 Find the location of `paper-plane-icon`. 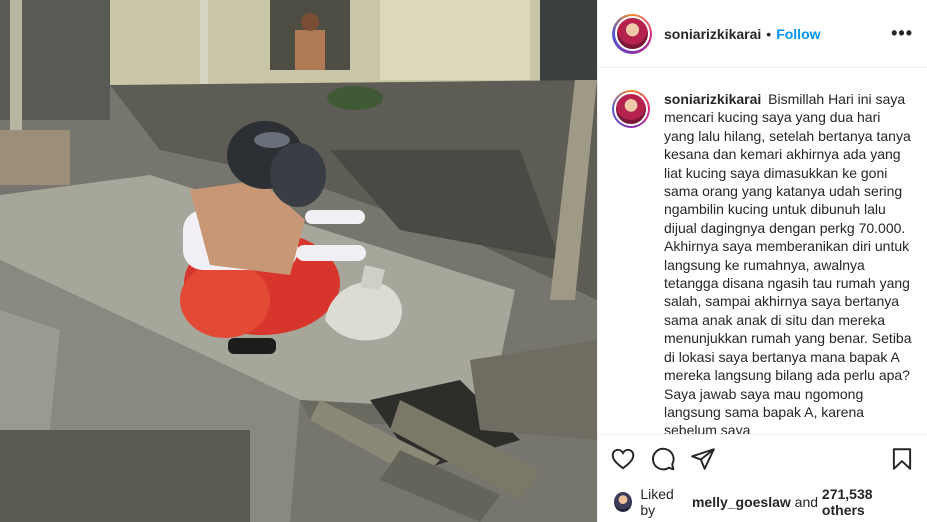

paper-plane-icon is located at coordinates (703, 459).